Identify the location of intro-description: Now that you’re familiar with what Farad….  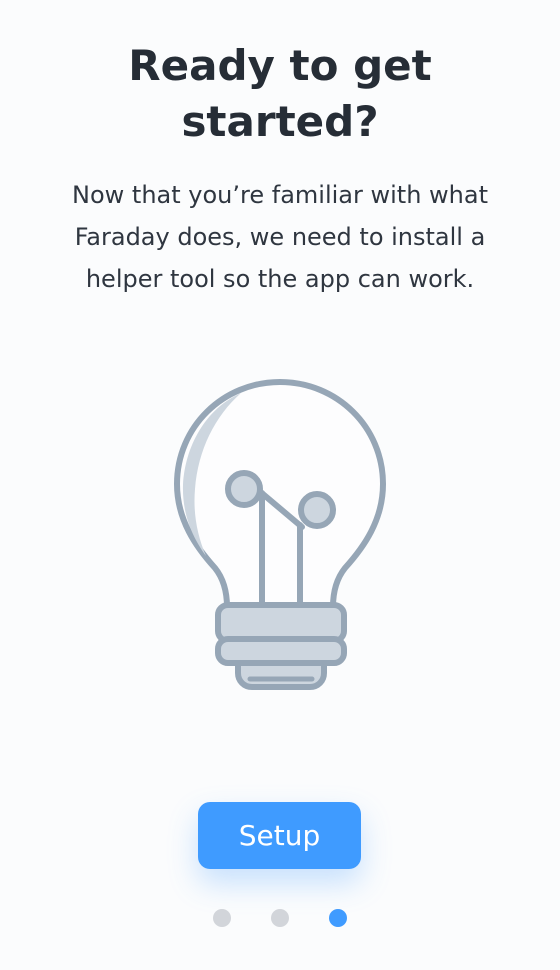
(280, 237).